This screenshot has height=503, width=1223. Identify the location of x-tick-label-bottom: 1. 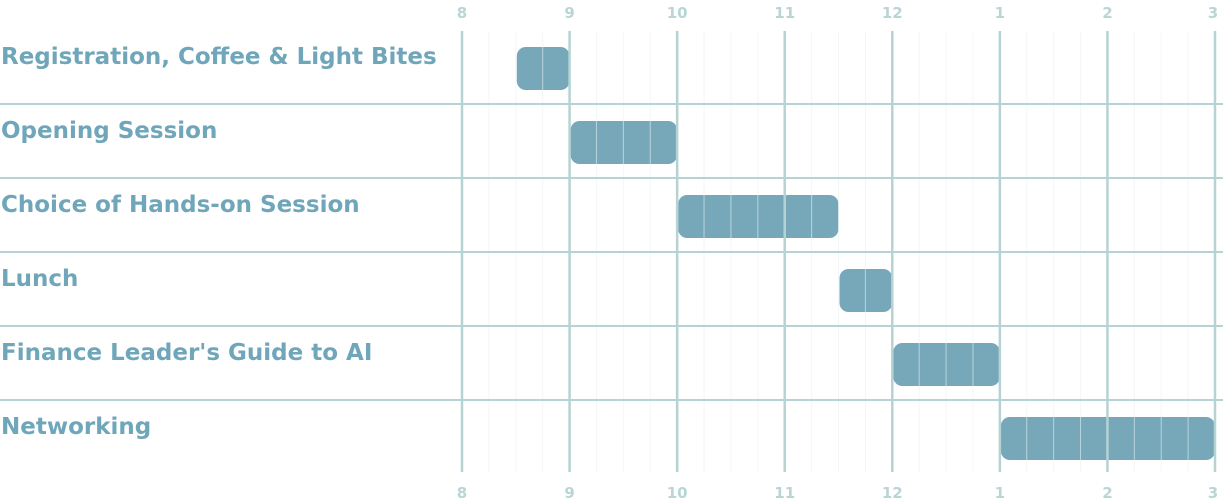
(1000, 493).